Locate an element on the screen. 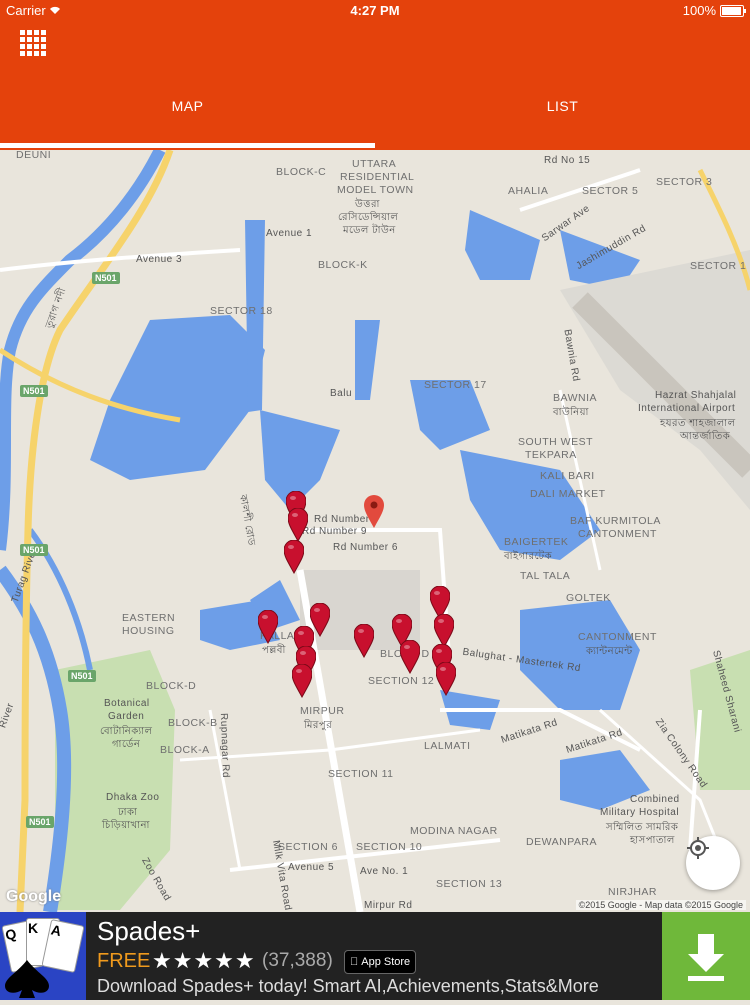 This screenshot has width=750, height=1005. battery-indicator: 100% is located at coordinates (714, 10).